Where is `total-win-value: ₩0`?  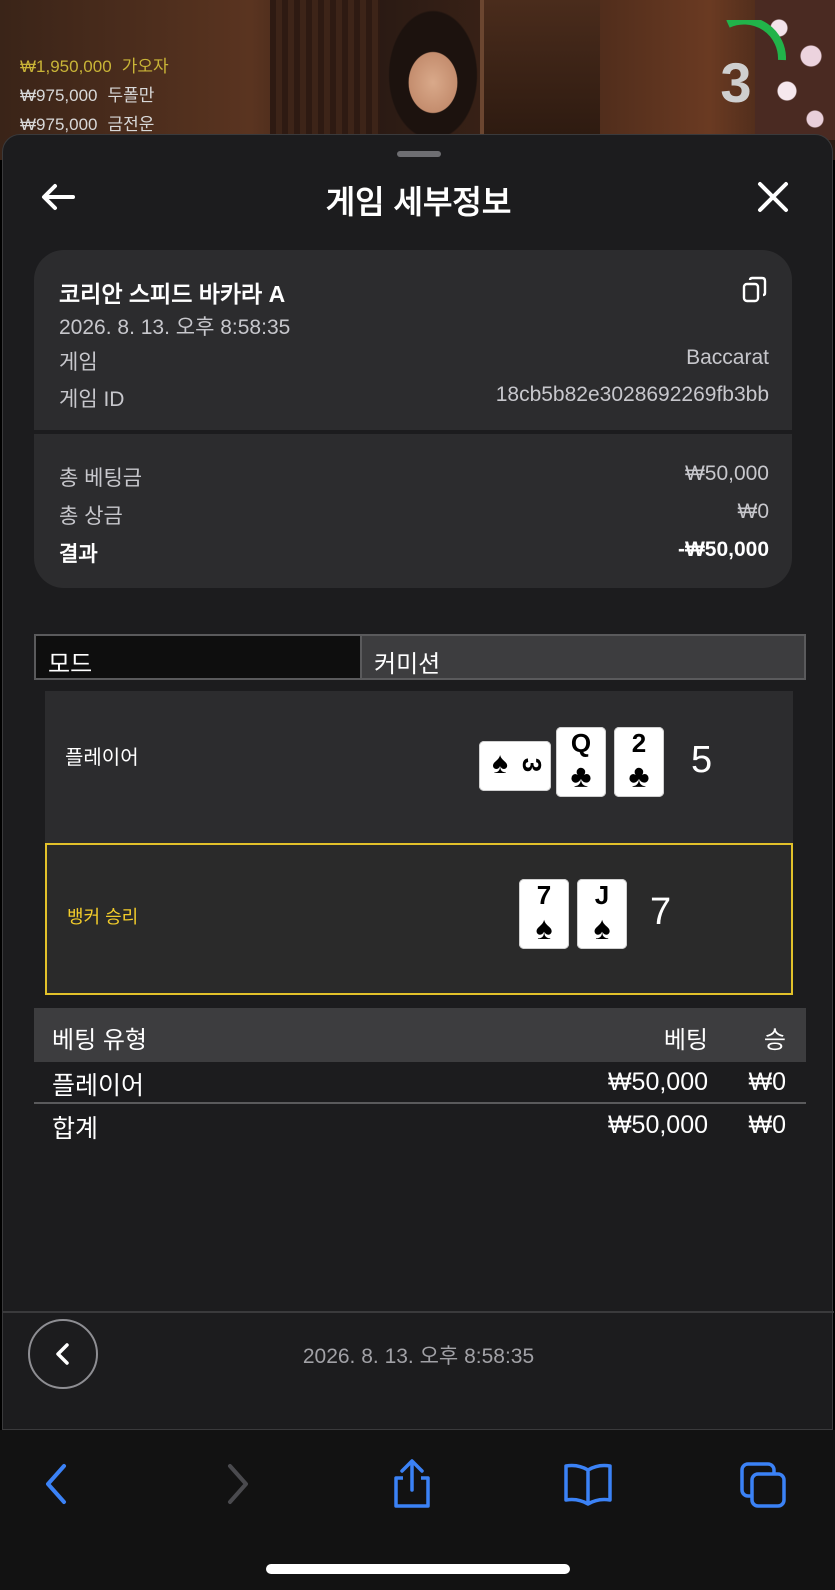
total-win-value: ₩0 is located at coordinates (753, 511).